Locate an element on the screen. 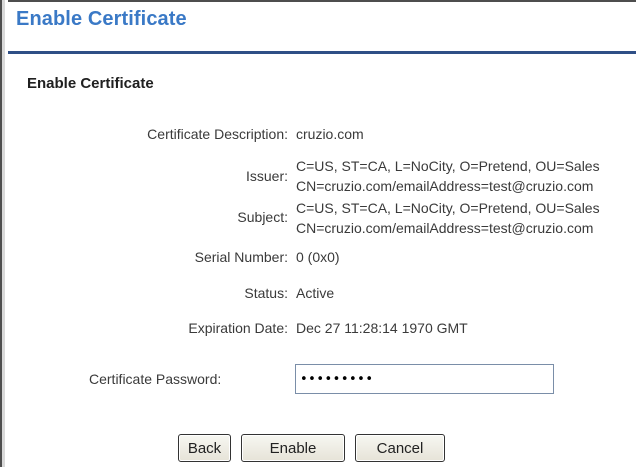  status-label: Status: is located at coordinates (266, 293).